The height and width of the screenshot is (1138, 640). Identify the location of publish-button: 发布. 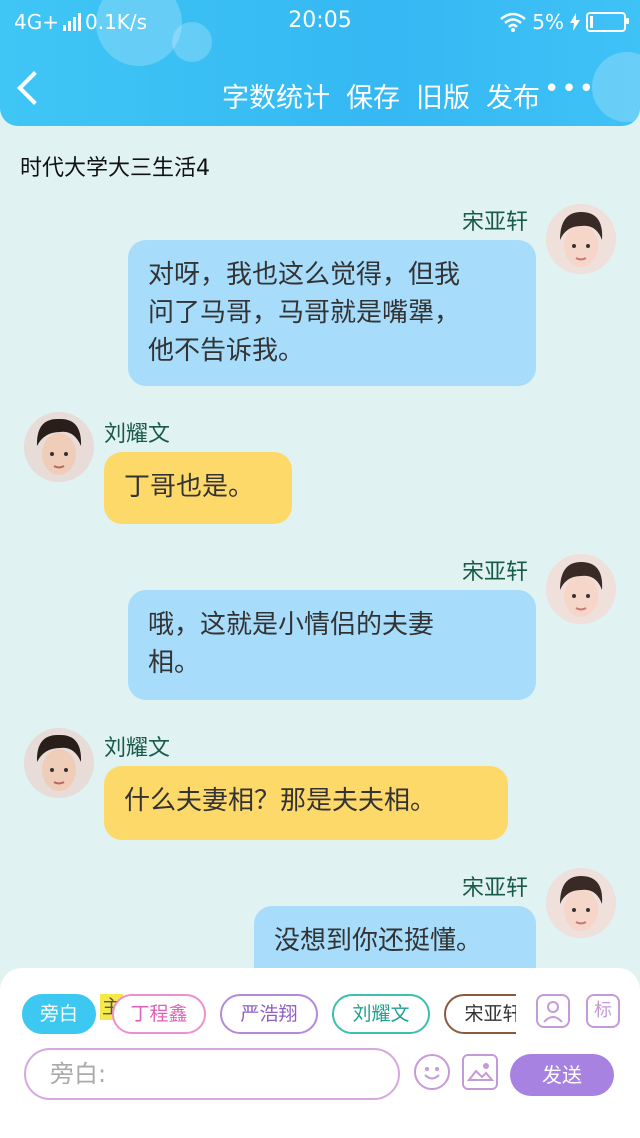
(513, 95).